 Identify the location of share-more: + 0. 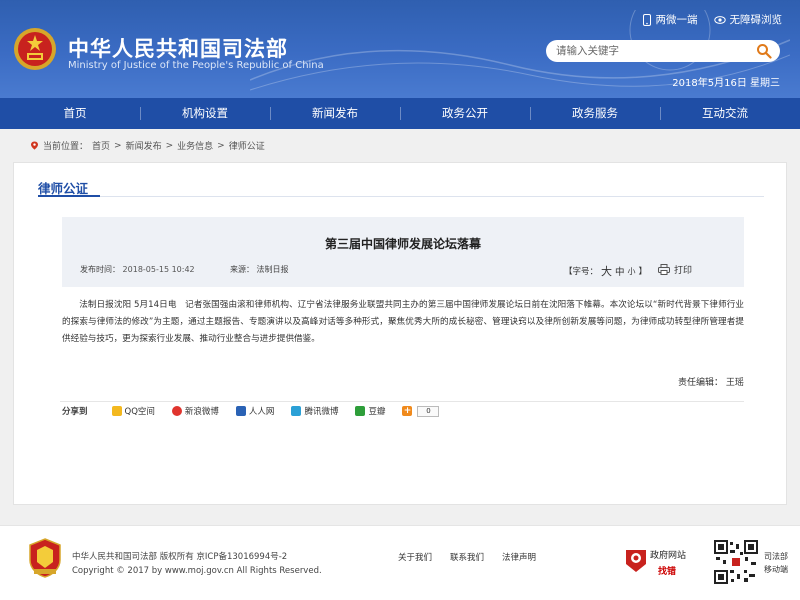
(421, 411).